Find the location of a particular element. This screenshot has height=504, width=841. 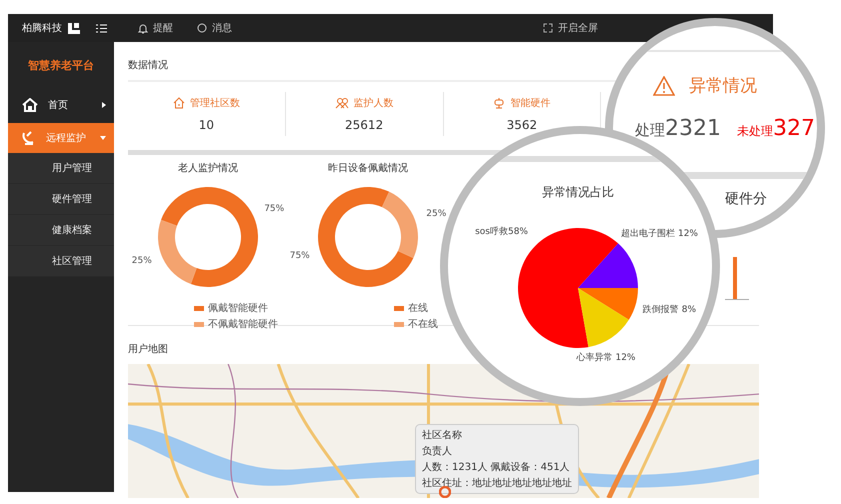

home-icon is located at coordinates (30, 105).